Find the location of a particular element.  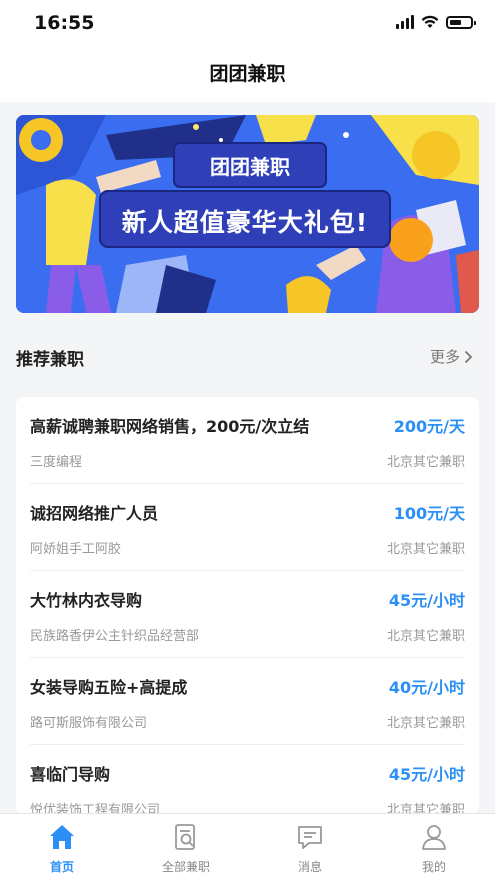

job-list-item: 喜临门导购 45元/小时 悦优装饰工程有限公司 北京其它兼职 is located at coordinates (247, 780).